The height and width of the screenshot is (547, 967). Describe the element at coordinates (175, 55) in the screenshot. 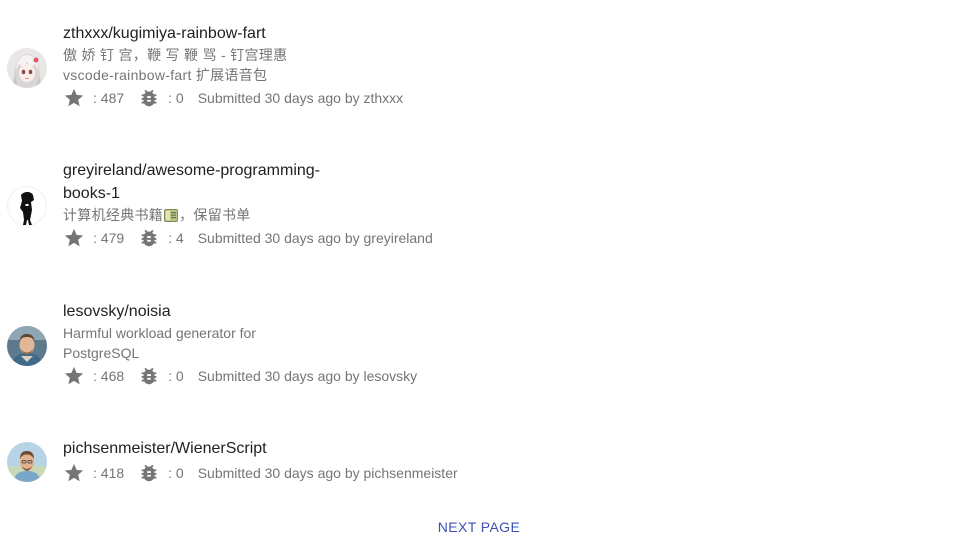

I see `repo-description-line: 傲 娇 钉 宫，鞭 写 鞭 骂 - 钉宫理惠` at that location.